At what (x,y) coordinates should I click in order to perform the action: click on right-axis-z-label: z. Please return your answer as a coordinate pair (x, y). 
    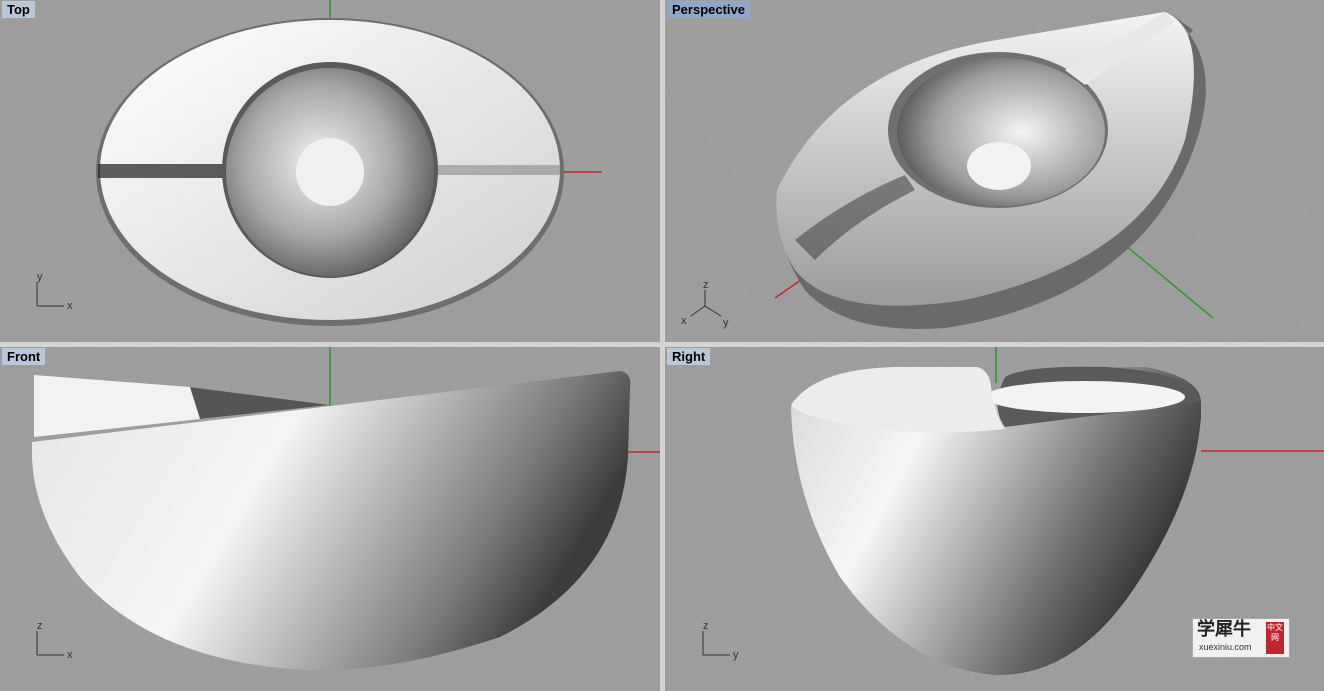
    Looking at the image, I should click on (706, 626).